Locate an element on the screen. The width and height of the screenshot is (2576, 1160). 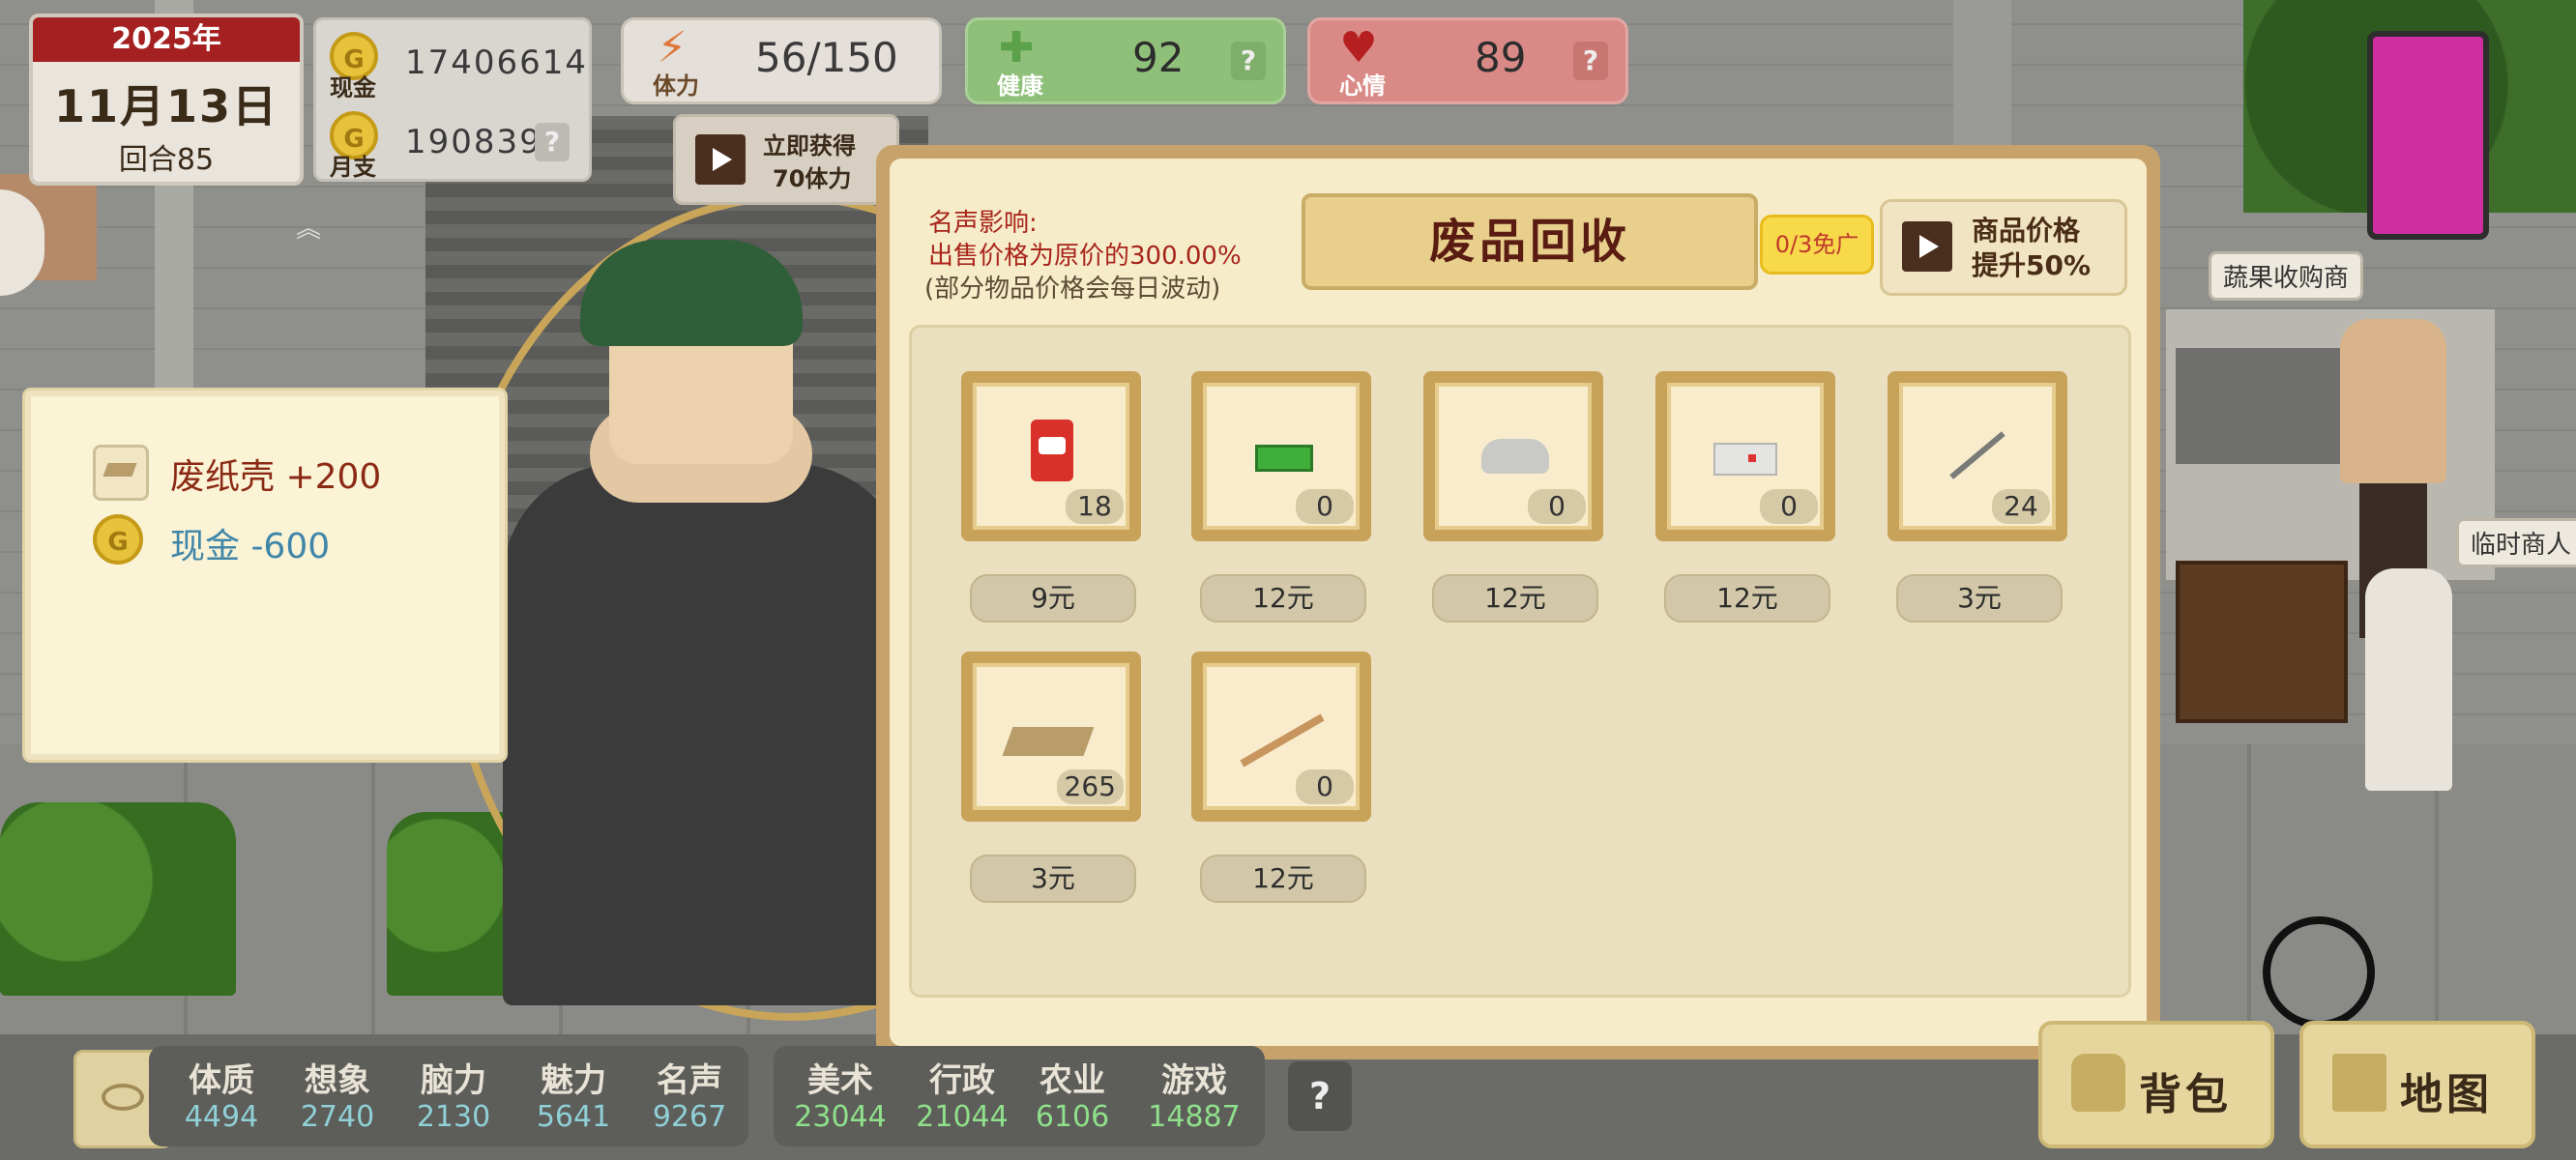
item-price: 9元 is located at coordinates (1053, 598).